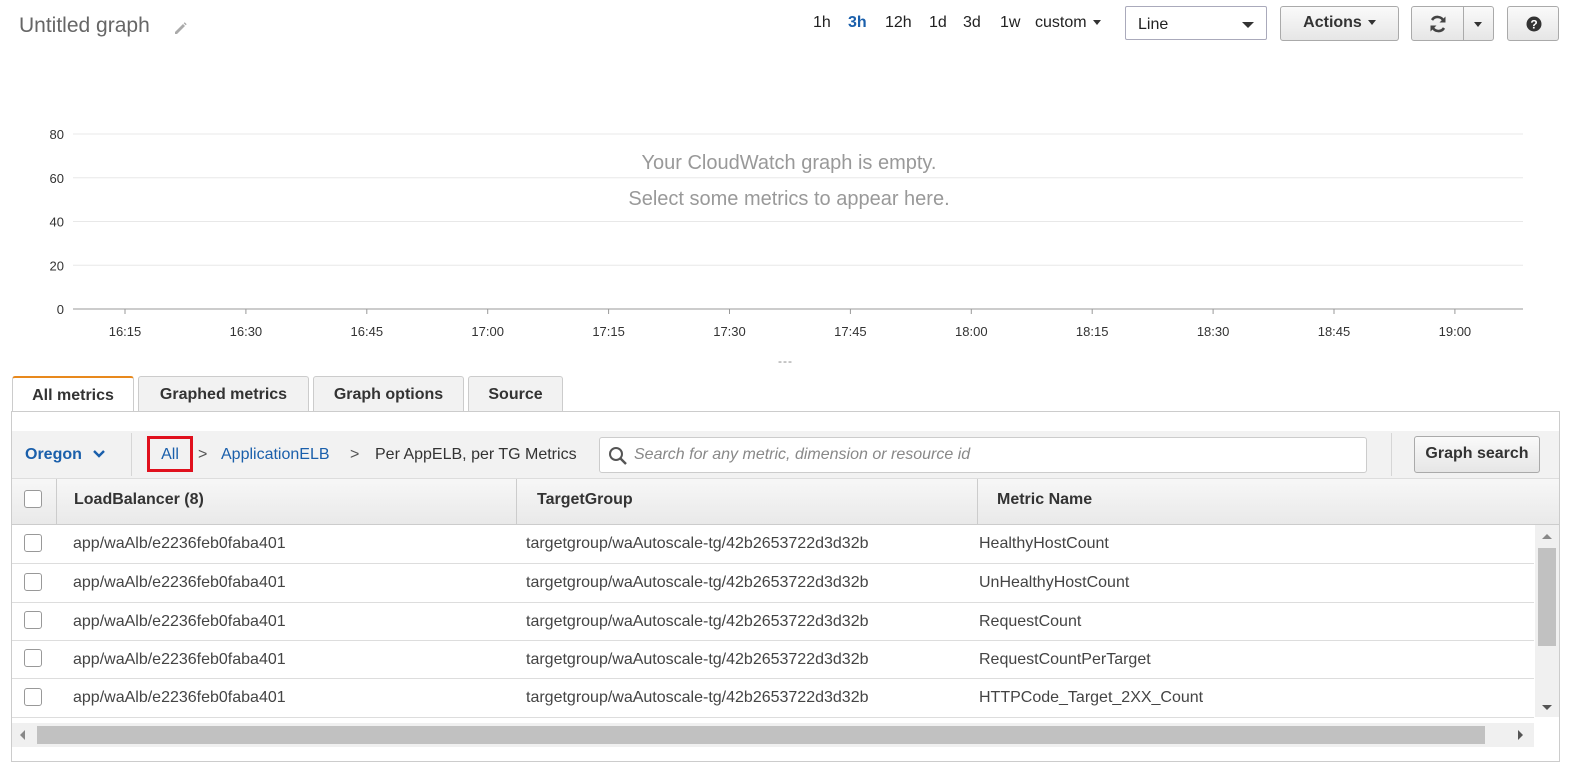 This screenshot has width=1578, height=772. I want to click on range-1w: 1w, so click(1010, 23).